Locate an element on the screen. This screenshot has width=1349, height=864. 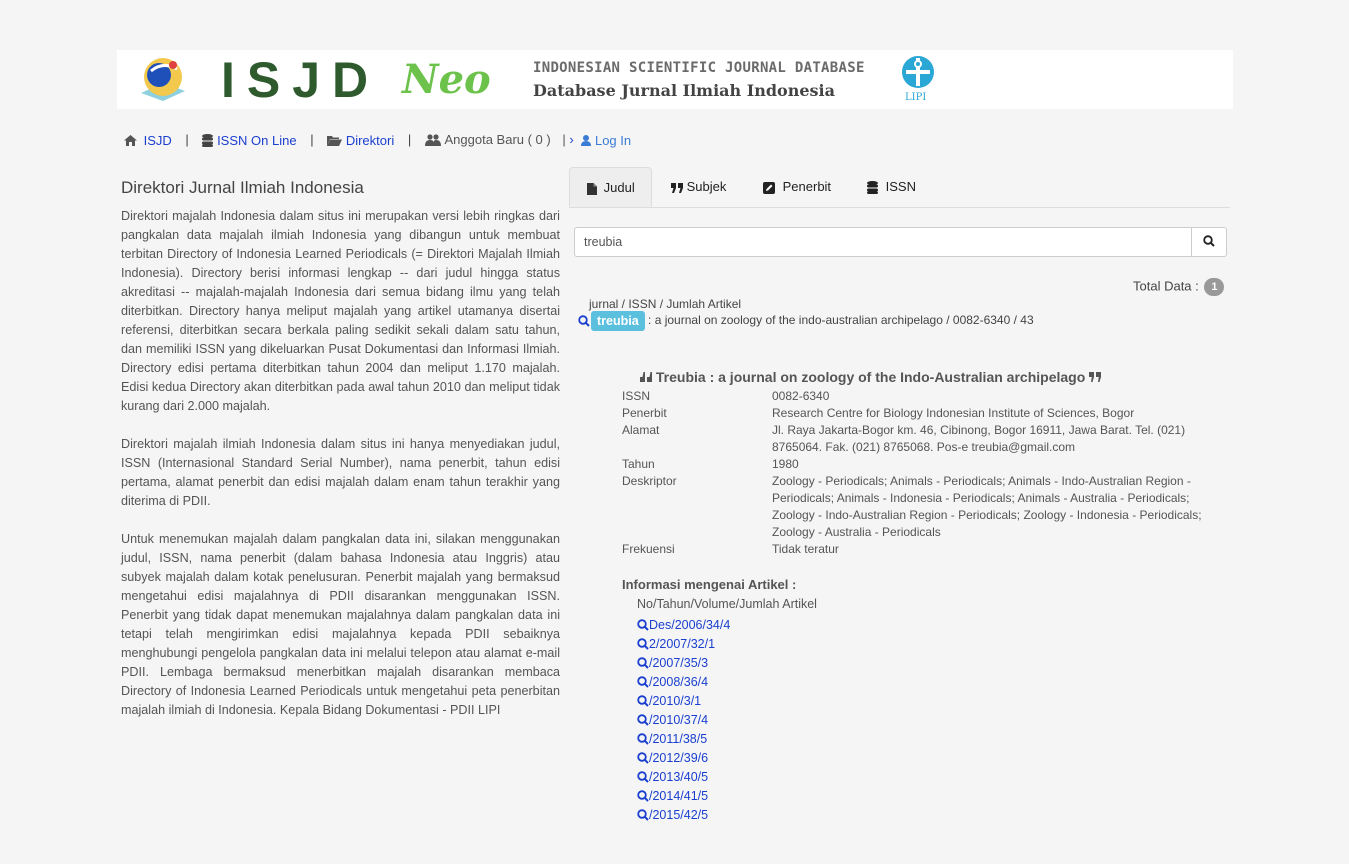
article-link-label: /2010/37/4 is located at coordinates (679, 720).